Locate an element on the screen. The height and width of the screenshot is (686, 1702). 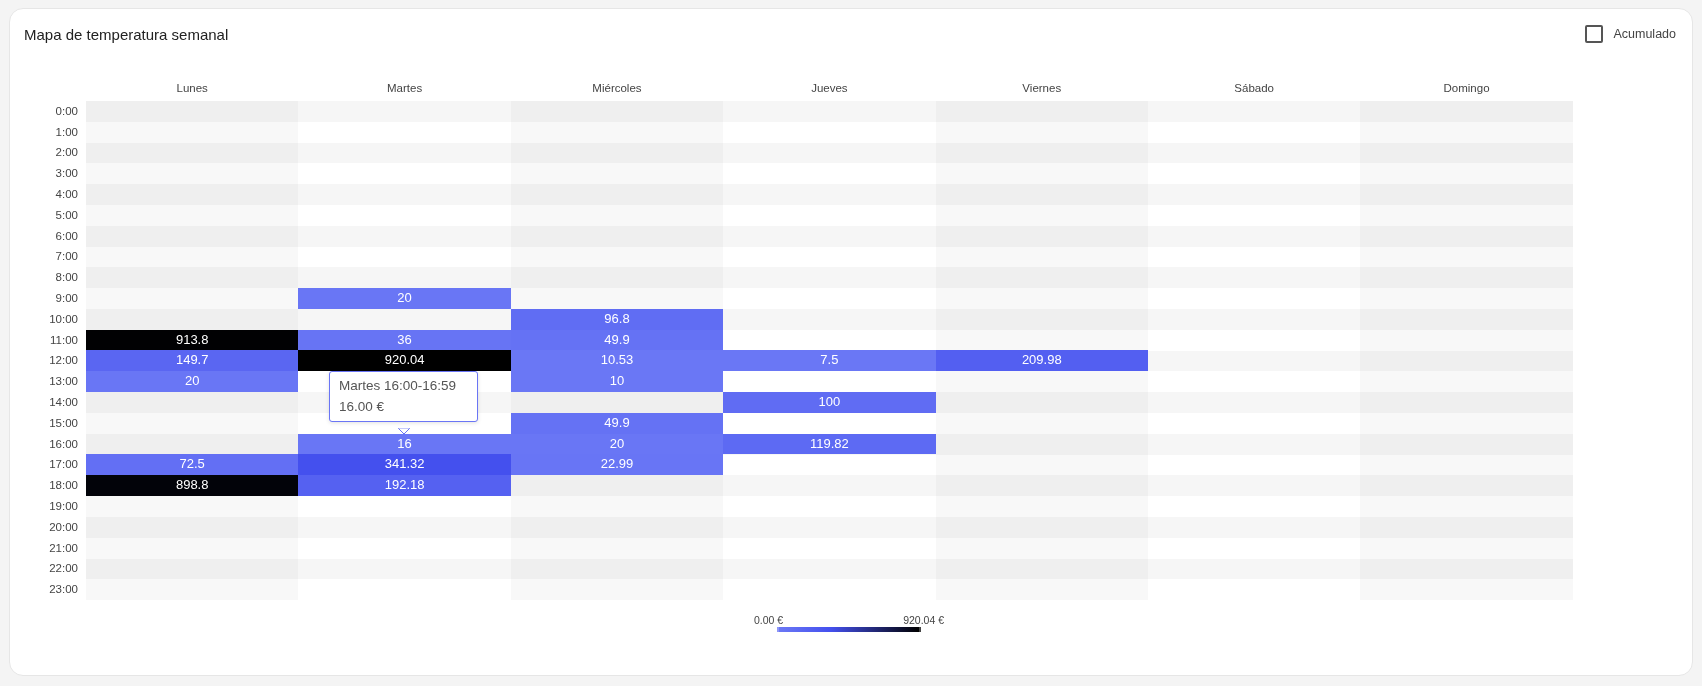
hour-label: 19:00 is located at coordinates (63, 506).